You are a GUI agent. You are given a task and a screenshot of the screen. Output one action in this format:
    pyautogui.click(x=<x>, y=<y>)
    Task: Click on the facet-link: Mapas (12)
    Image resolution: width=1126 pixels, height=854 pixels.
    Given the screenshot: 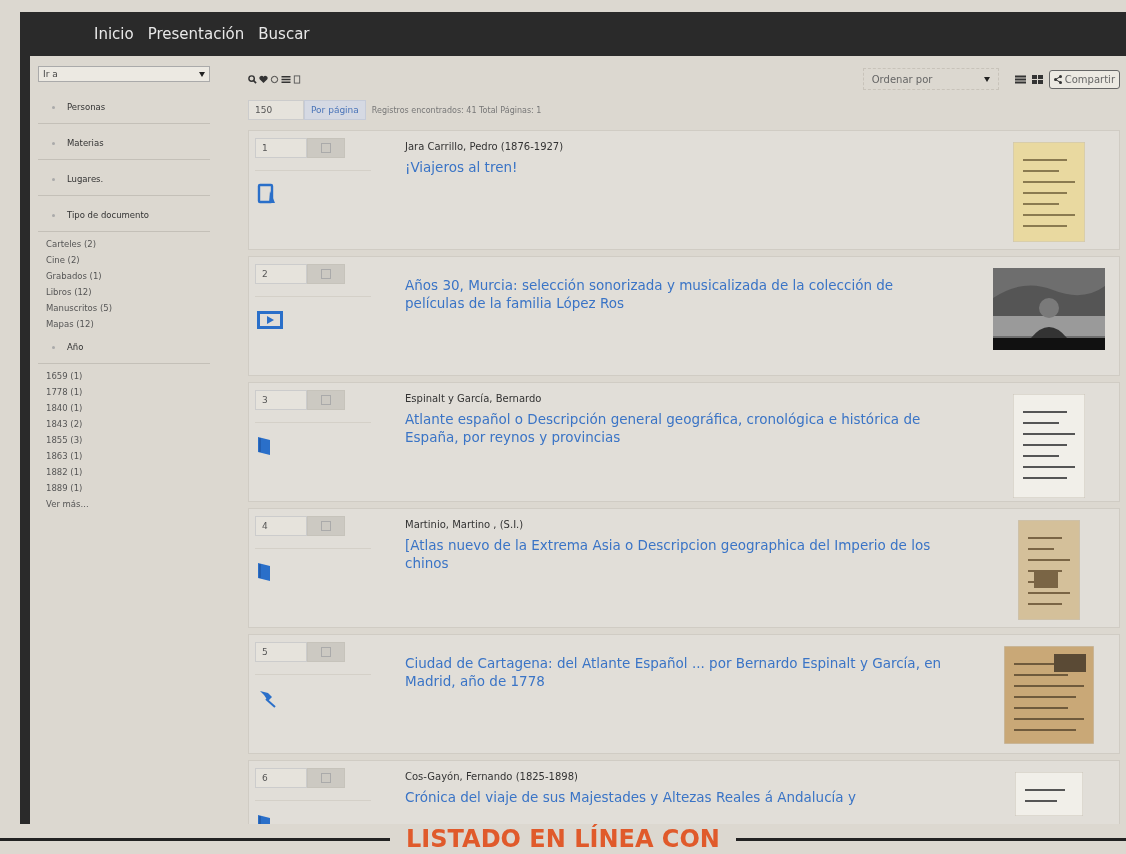 What is the action you would take?
    pyautogui.click(x=124, y=324)
    